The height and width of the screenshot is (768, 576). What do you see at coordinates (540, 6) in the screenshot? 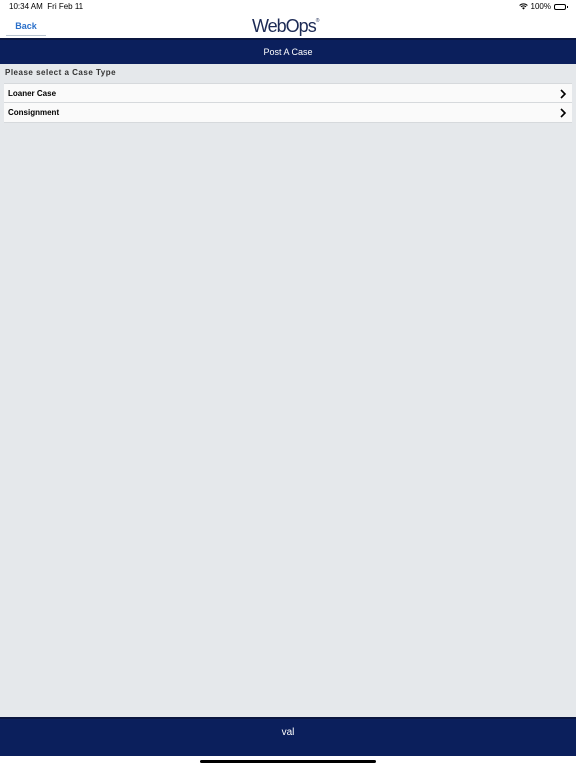
I see `battery-percent: 100%` at bounding box center [540, 6].